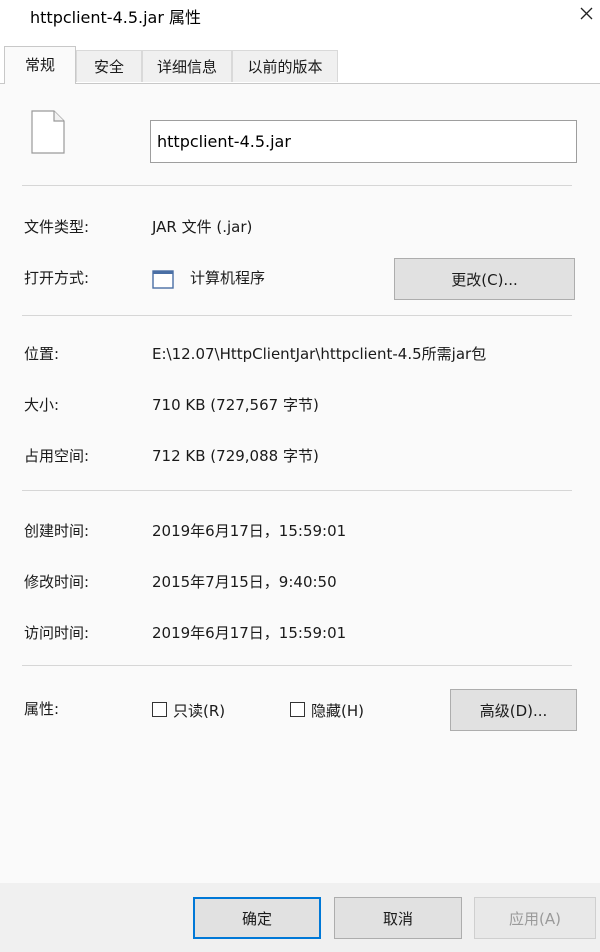  I want to click on location-label: 位置:, so click(42, 354).